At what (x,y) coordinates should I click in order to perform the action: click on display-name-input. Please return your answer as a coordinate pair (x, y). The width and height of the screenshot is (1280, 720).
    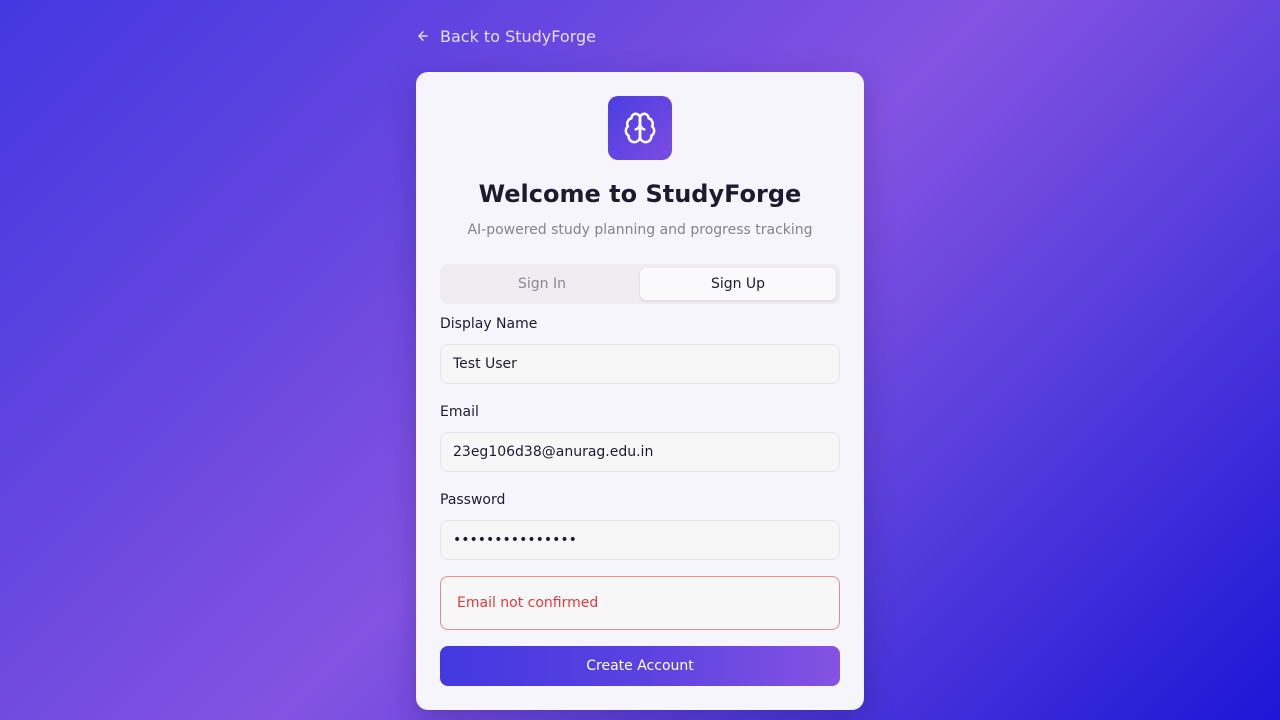
    Looking at the image, I should click on (640, 364).